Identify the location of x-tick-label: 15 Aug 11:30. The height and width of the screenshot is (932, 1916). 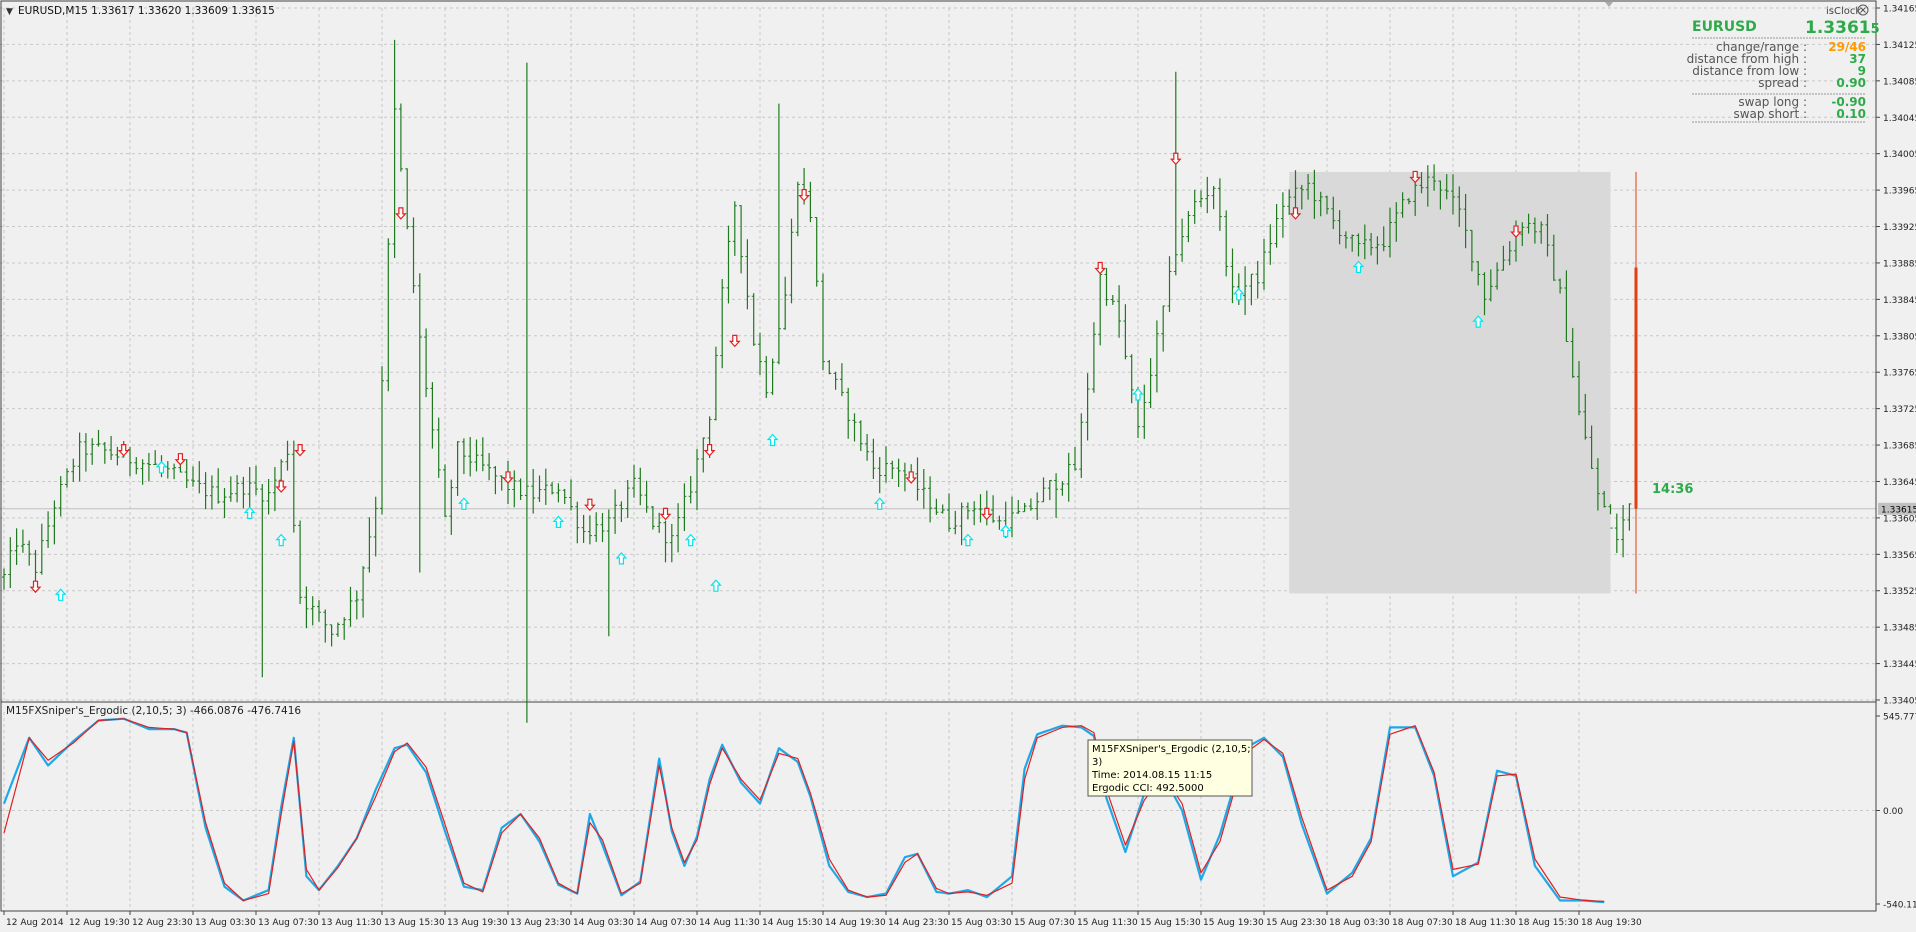
(1107, 923).